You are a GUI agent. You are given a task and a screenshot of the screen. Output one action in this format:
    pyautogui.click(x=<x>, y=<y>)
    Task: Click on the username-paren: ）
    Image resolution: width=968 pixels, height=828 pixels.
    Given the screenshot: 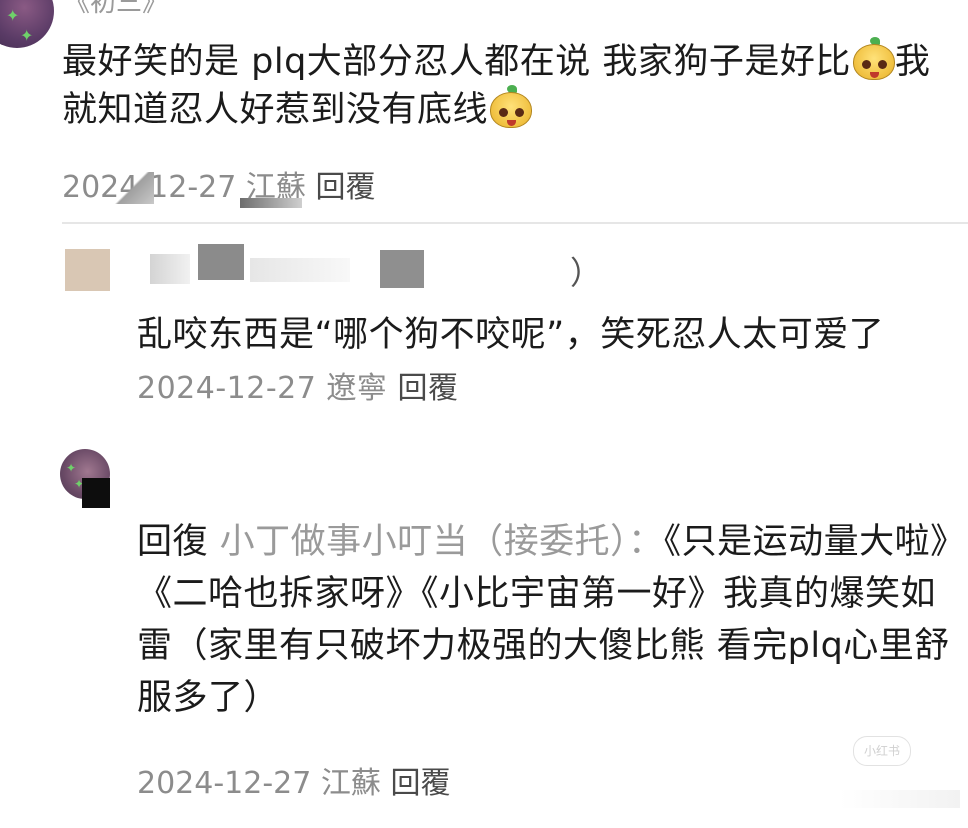 What is the action you would take?
    pyautogui.click(x=586, y=273)
    